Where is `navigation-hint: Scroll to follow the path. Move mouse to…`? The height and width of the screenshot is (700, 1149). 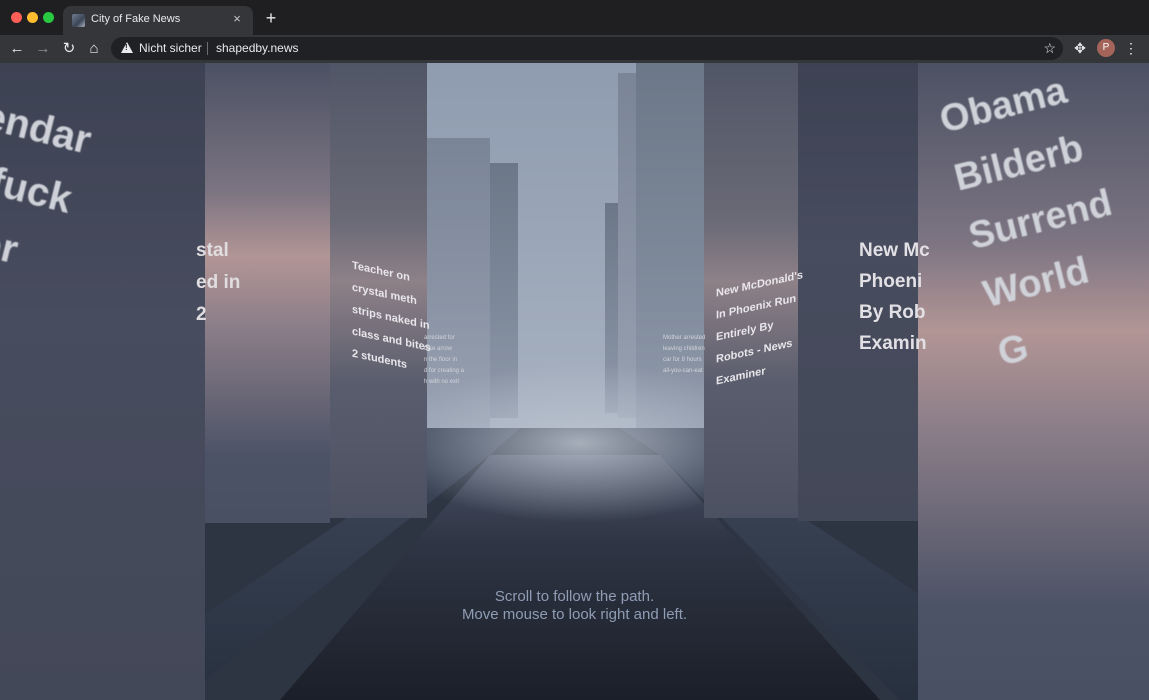 navigation-hint: Scroll to follow the path. Move mouse to… is located at coordinates (574, 606).